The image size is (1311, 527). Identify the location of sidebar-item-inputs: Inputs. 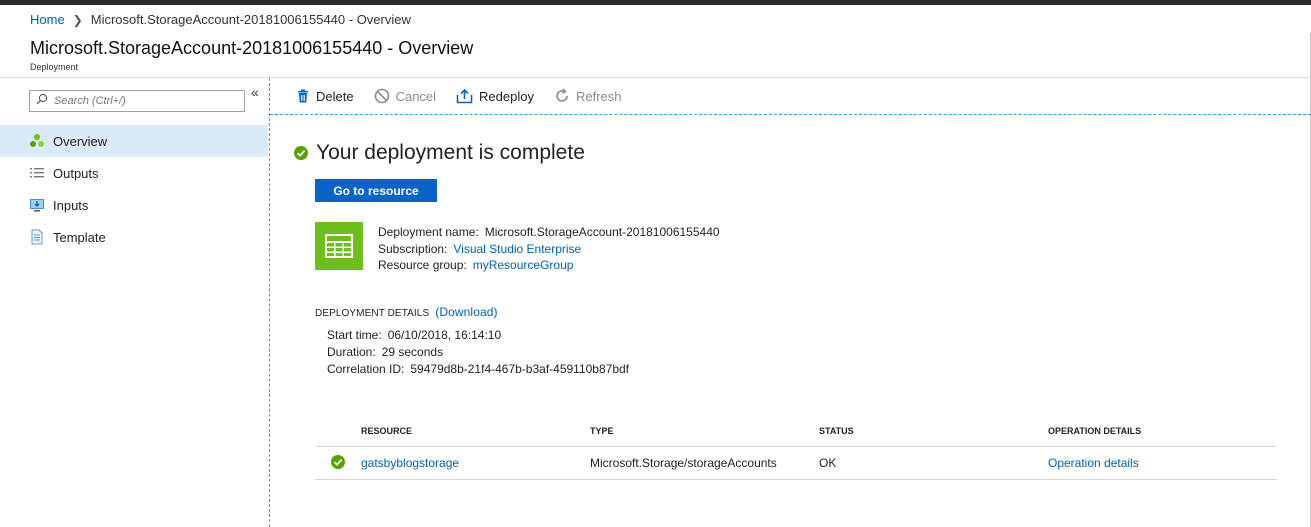
(134, 205).